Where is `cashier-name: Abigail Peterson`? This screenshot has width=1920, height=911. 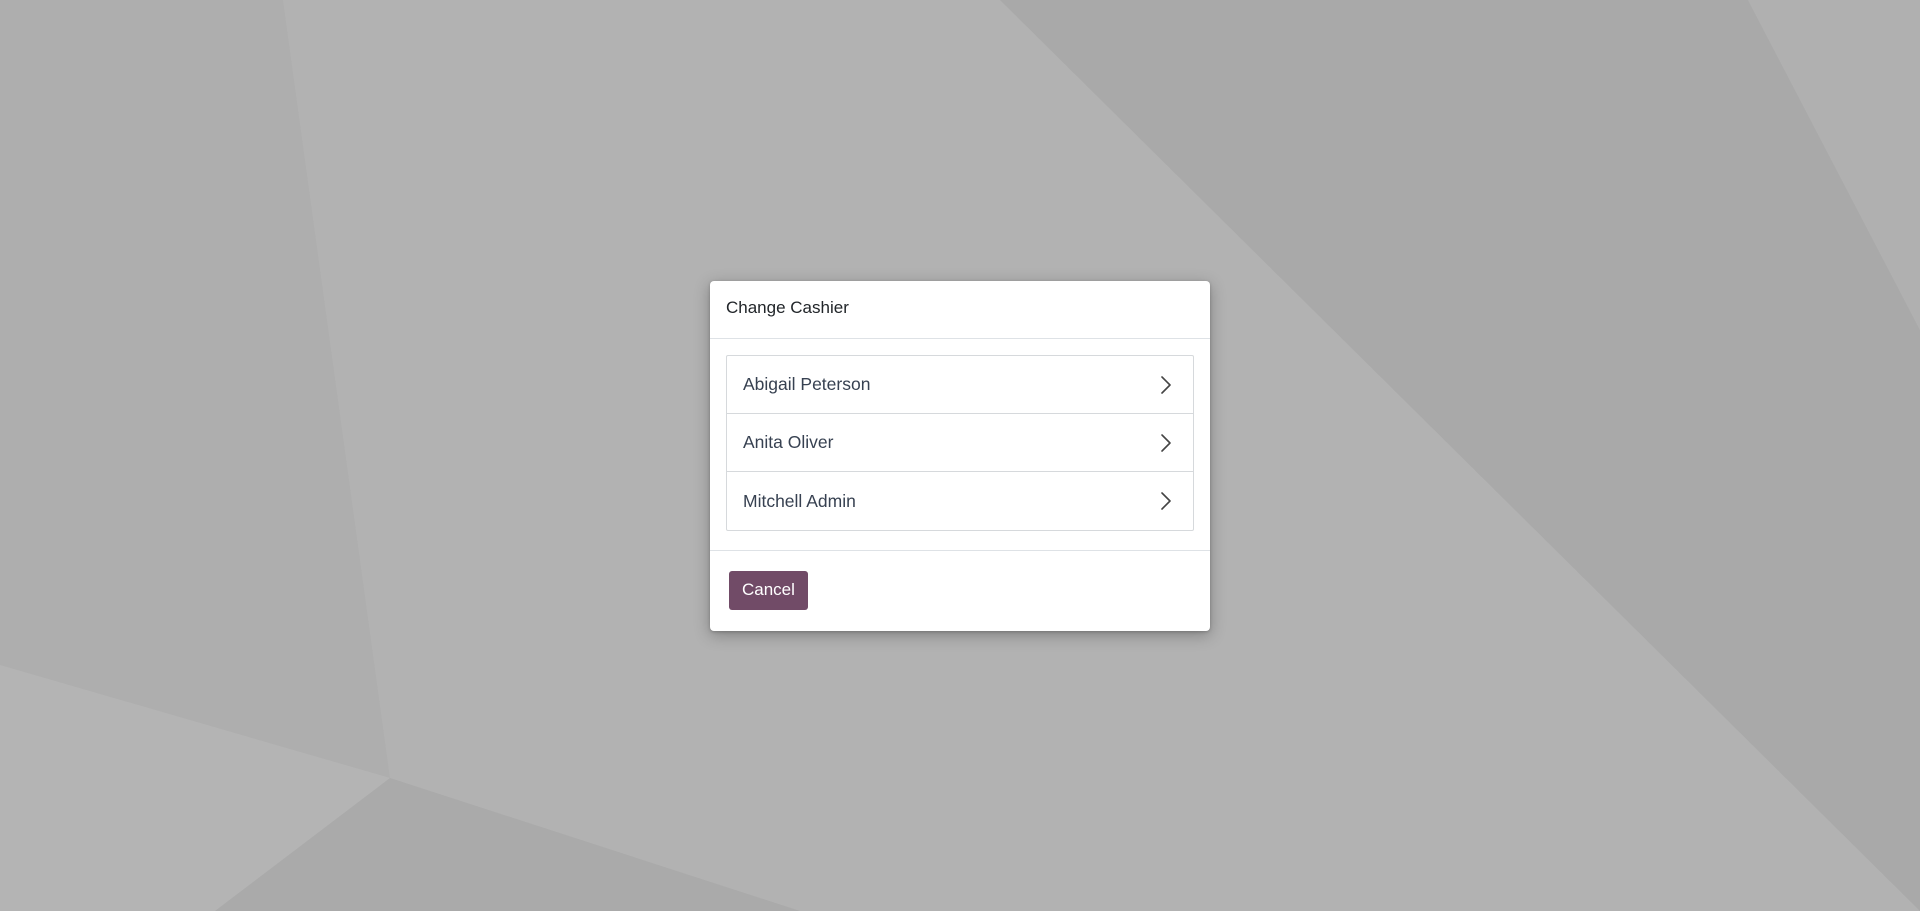
cashier-name: Abigail Peterson is located at coordinates (807, 384).